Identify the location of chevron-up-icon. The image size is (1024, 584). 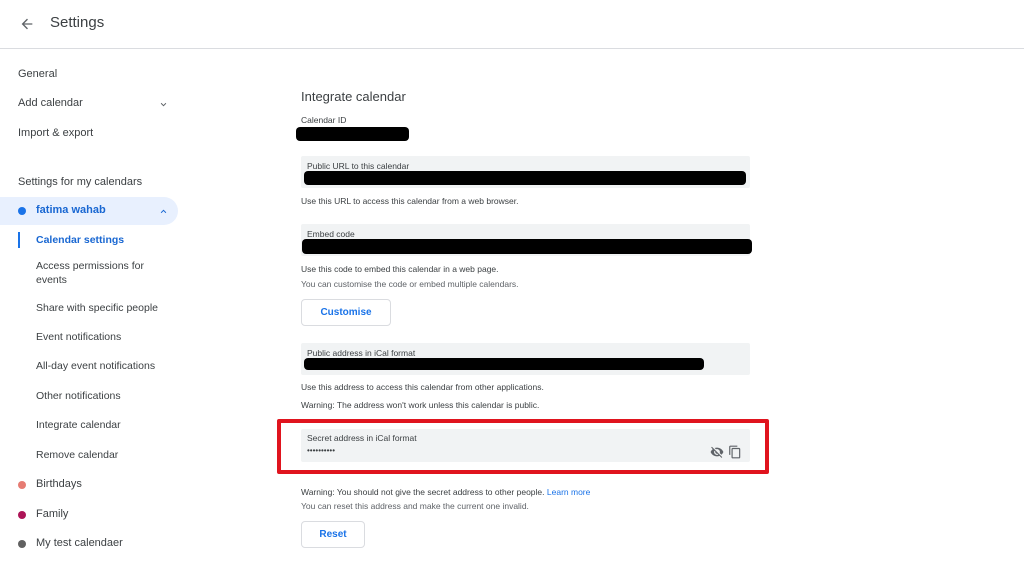
(163, 211).